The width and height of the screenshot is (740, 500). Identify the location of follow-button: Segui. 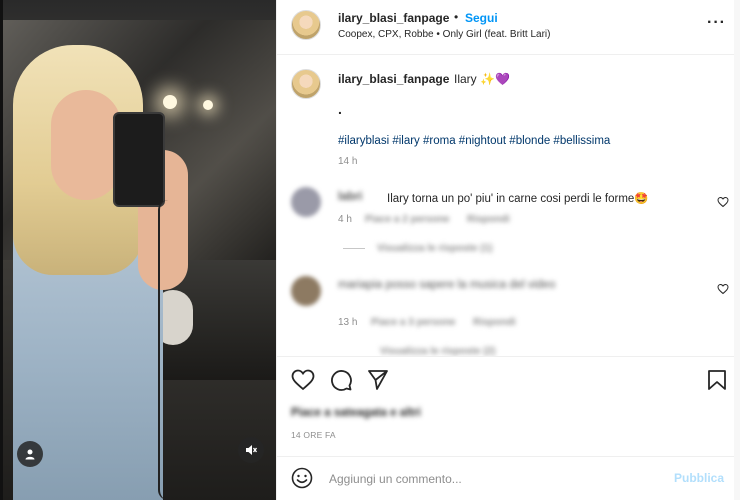
(481, 18).